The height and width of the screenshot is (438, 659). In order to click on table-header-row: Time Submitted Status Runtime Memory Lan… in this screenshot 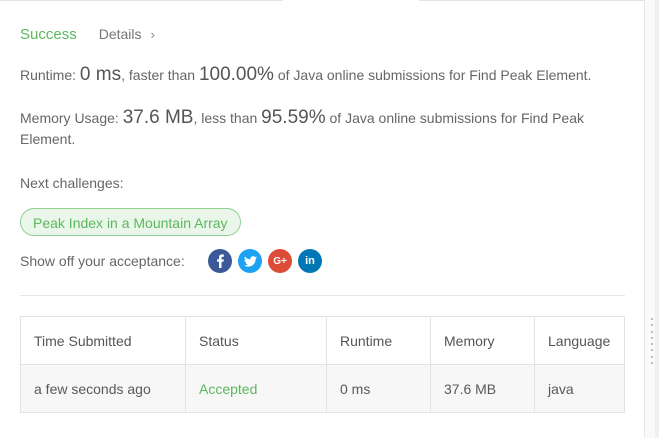, I will do `click(322, 340)`.